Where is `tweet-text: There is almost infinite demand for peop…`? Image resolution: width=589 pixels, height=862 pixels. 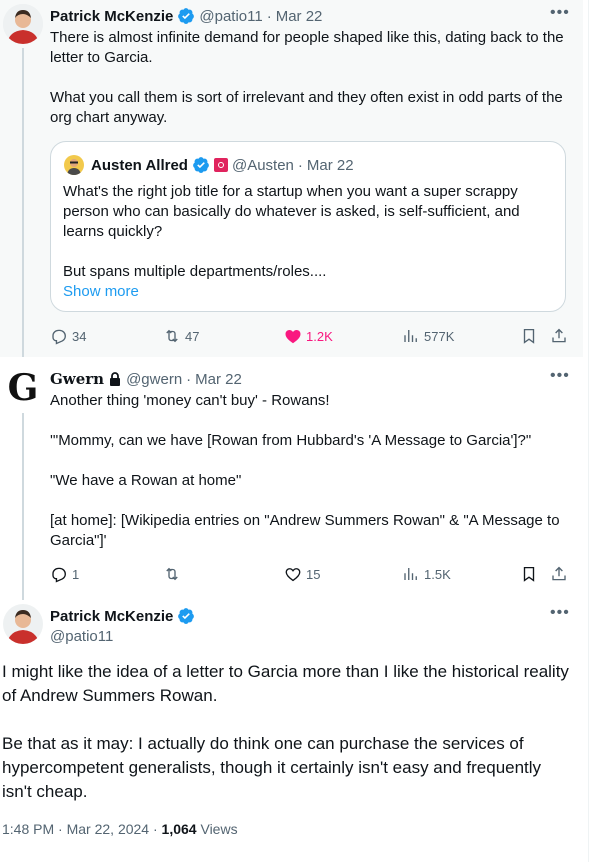
tweet-text: There is almost infinite demand for peop… is located at coordinates (307, 77).